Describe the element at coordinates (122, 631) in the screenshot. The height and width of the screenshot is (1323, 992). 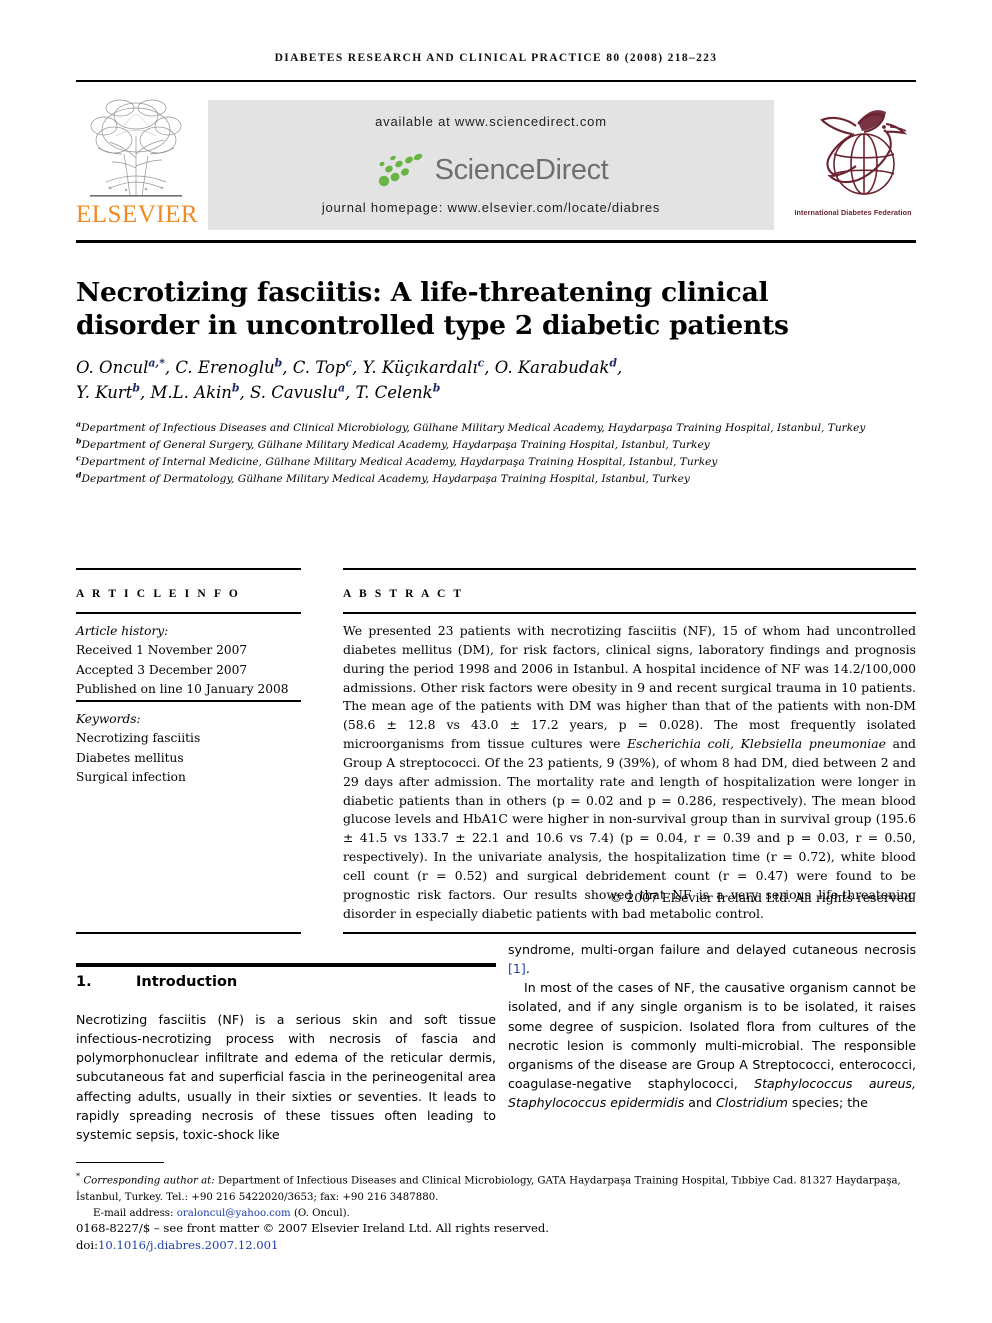
I see `history-label: Article history:` at that location.